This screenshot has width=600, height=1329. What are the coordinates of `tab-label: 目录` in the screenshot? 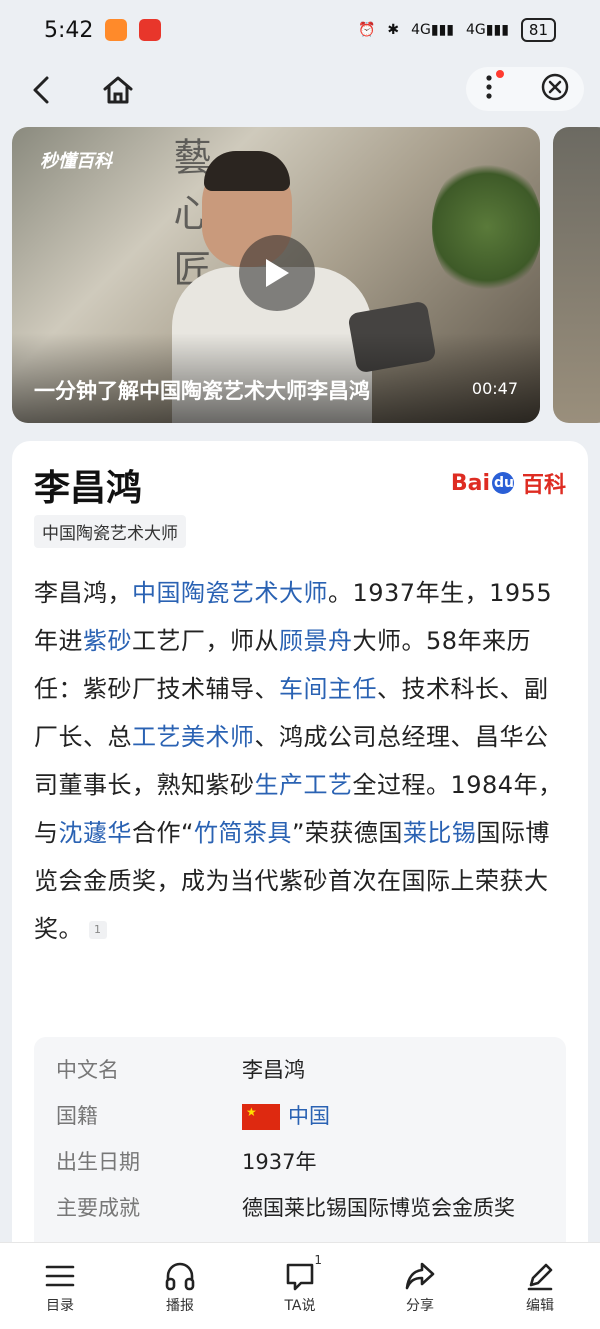 It's located at (60, 1306).